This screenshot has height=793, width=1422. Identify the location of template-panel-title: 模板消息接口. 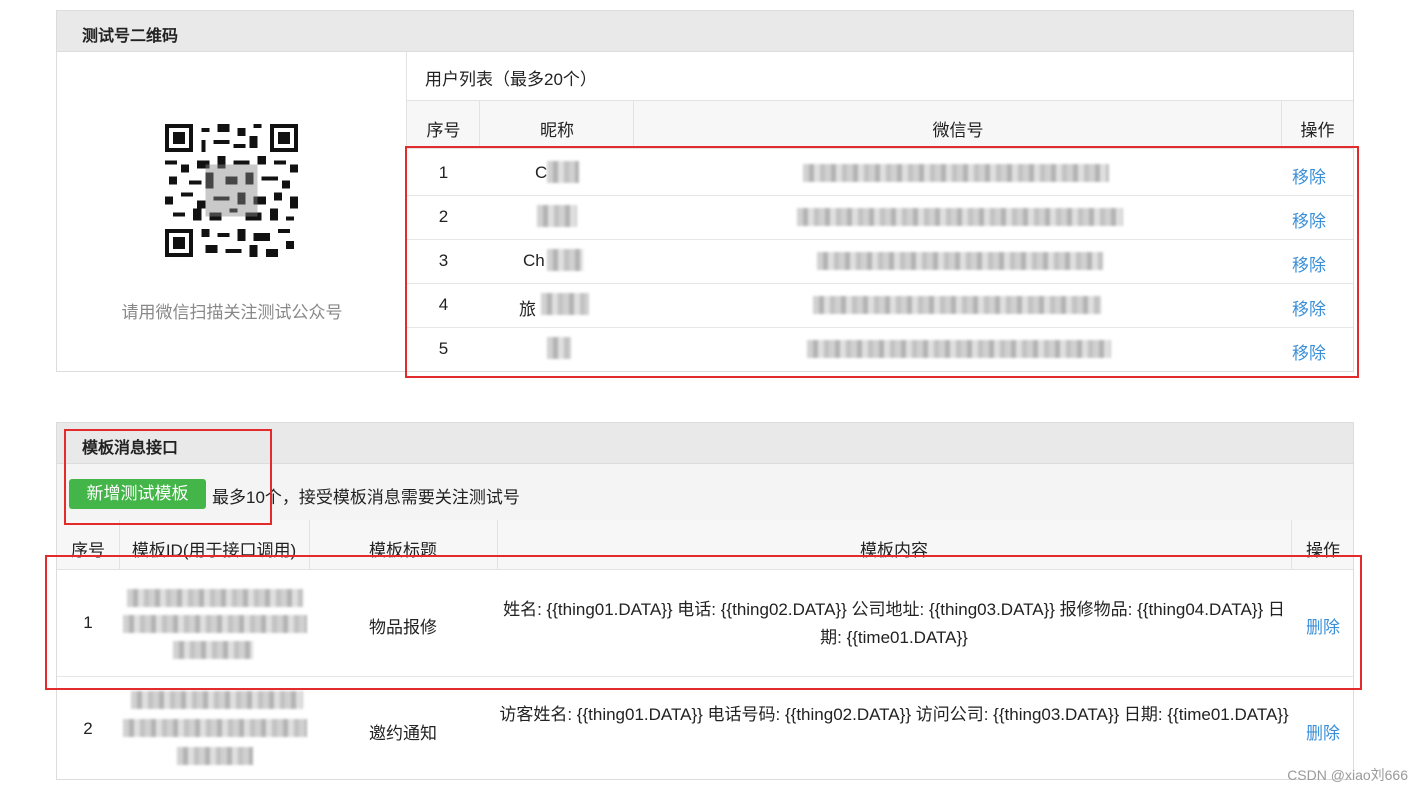
(130, 448).